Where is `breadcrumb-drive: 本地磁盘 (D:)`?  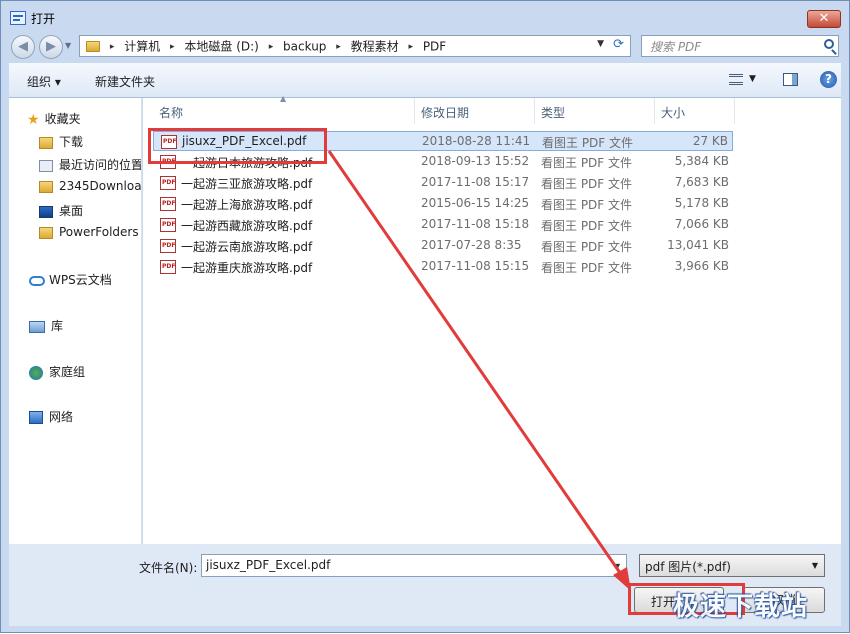 breadcrumb-drive: 本地磁盘 (D:) is located at coordinates (221, 47).